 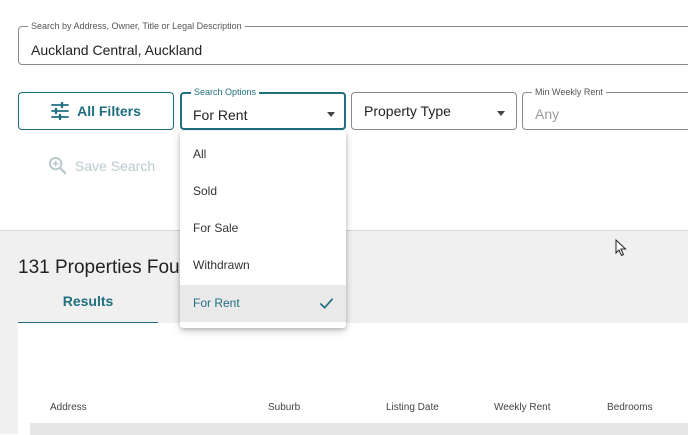 I want to click on property-type-select: Property Type, so click(x=434, y=111).